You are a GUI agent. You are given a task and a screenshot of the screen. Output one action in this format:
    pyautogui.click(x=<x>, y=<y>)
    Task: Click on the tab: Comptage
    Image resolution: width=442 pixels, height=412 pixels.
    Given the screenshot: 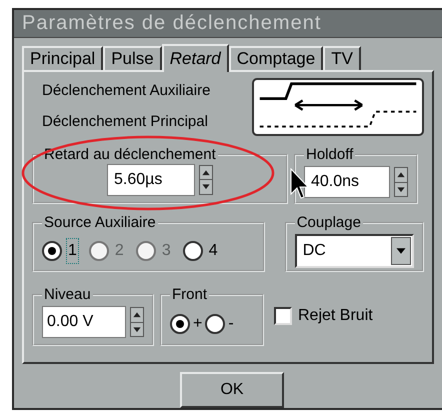 What is the action you would take?
    pyautogui.click(x=276, y=58)
    